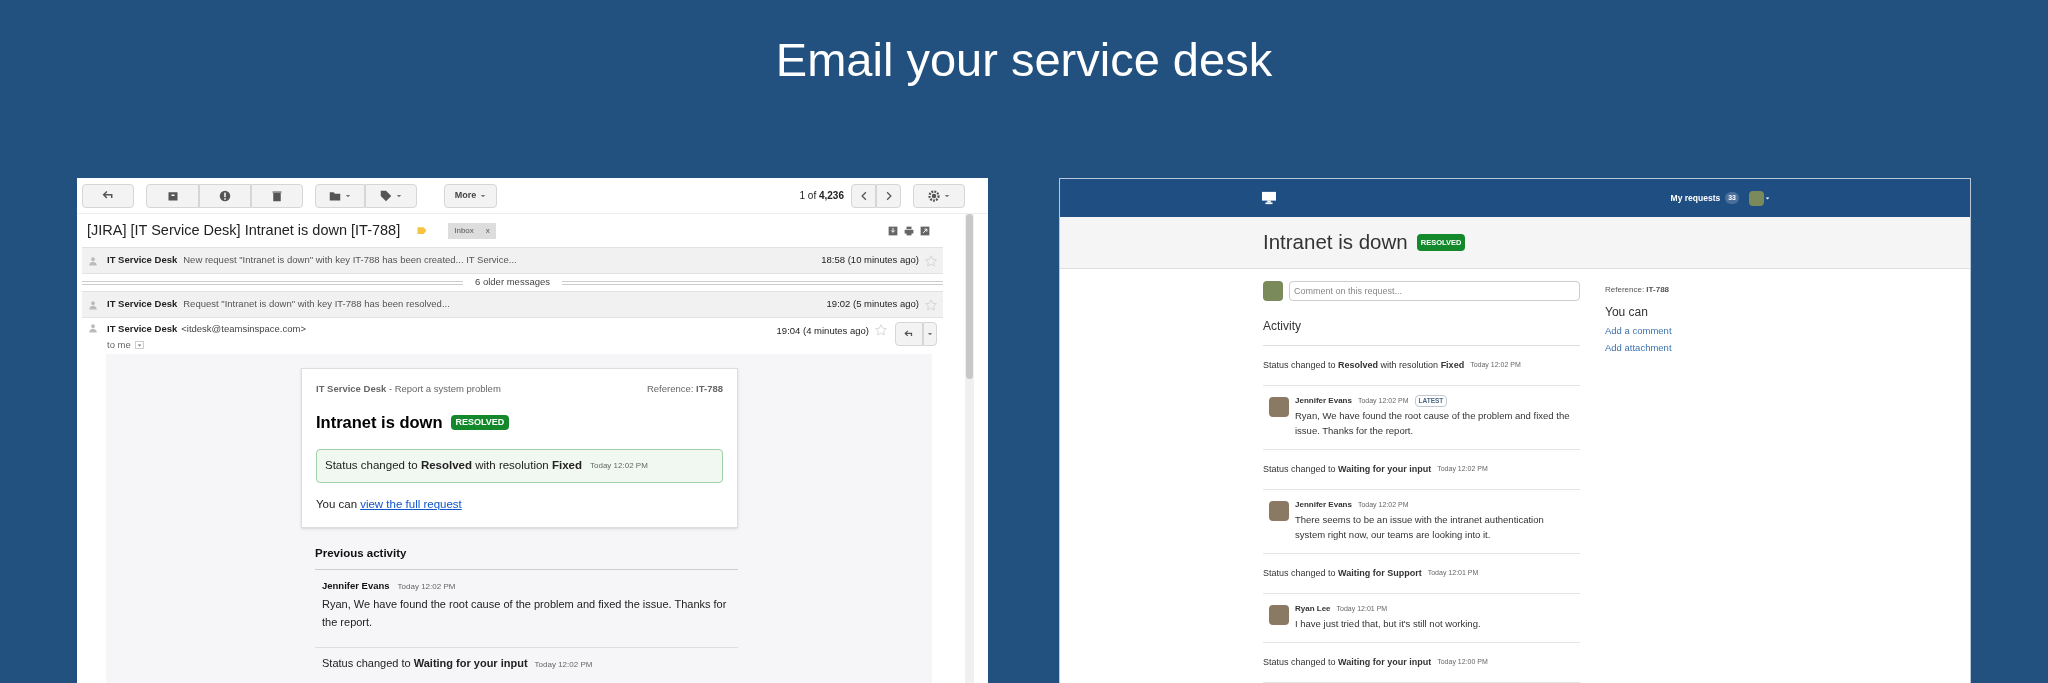 This screenshot has height=683, width=2048. What do you see at coordinates (243, 329) in the screenshot?
I see `sender-address: <itdesk@teamsinspace.com>` at bounding box center [243, 329].